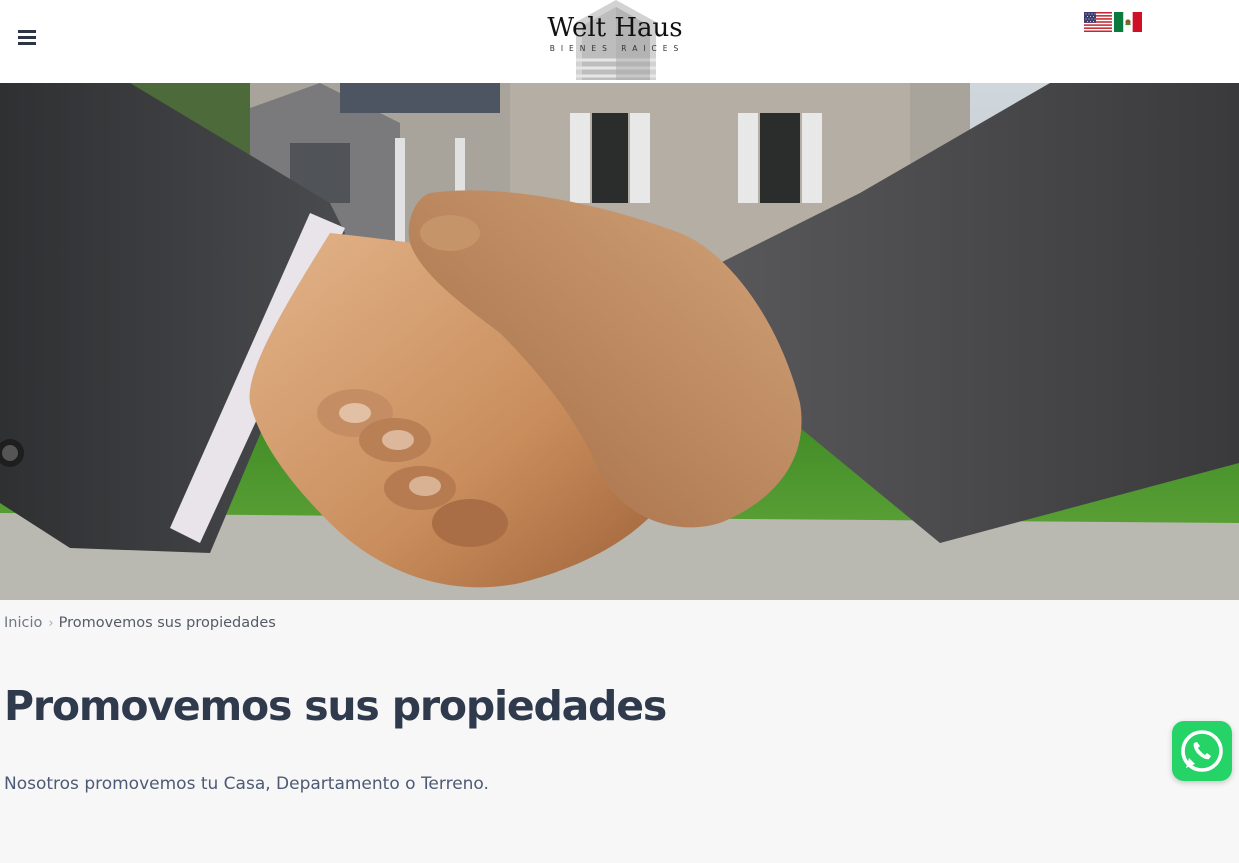 This screenshot has height=863, width=1239. What do you see at coordinates (1098, 22) in the screenshot?
I see `us-flag-icon` at bounding box center [1098, 22].